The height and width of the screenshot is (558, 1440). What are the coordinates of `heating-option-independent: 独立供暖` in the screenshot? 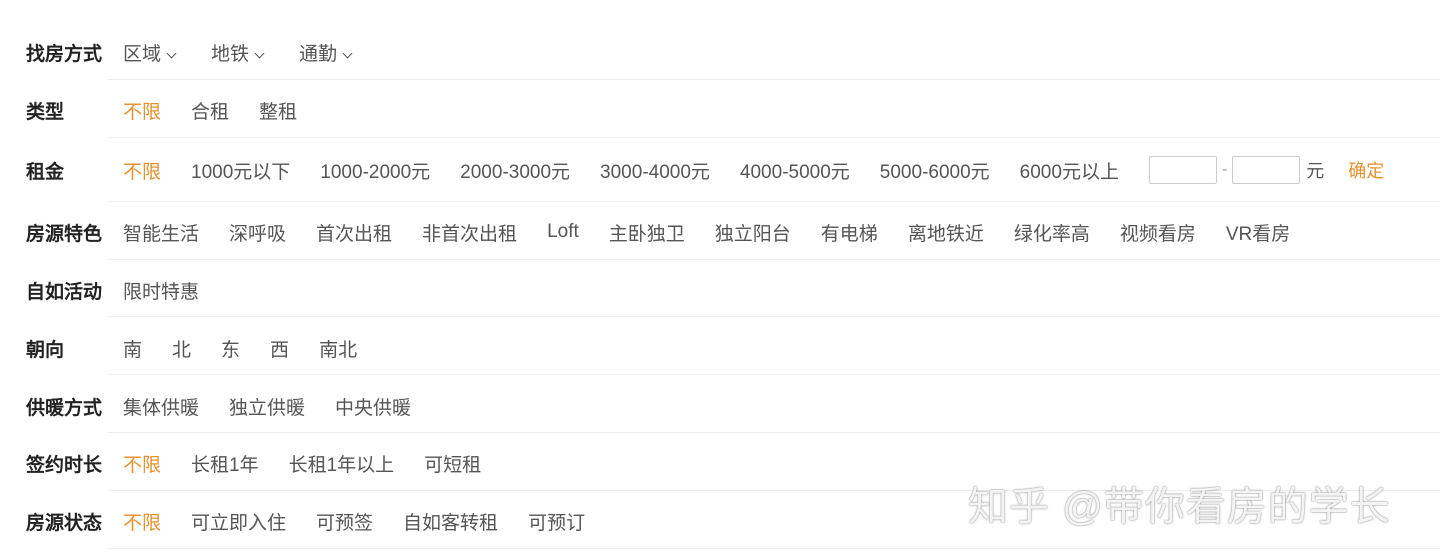 It's located at (267, 406).